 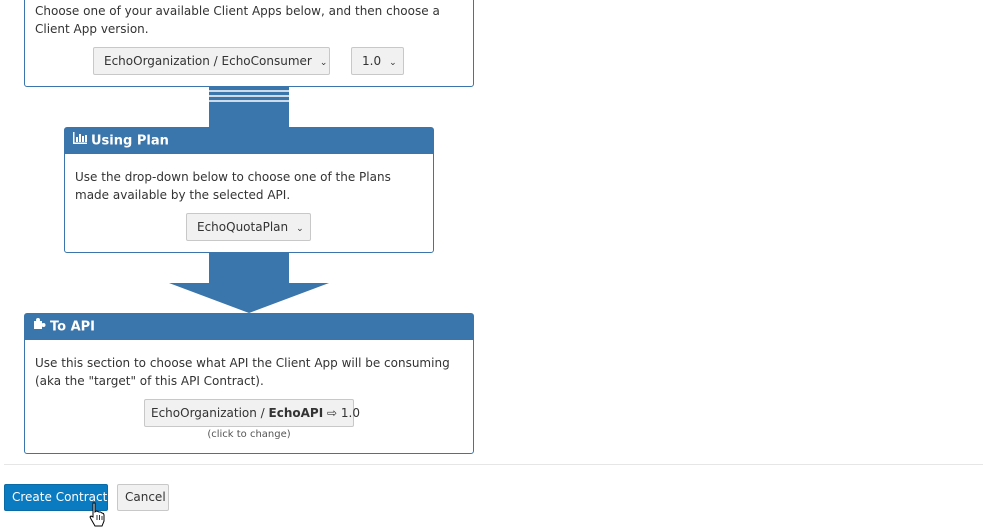 What do you see at coordinates (210, 413) in the screenshot?
I see `api-org-name: EchoOrganization /` at bounding box center [210, 413].